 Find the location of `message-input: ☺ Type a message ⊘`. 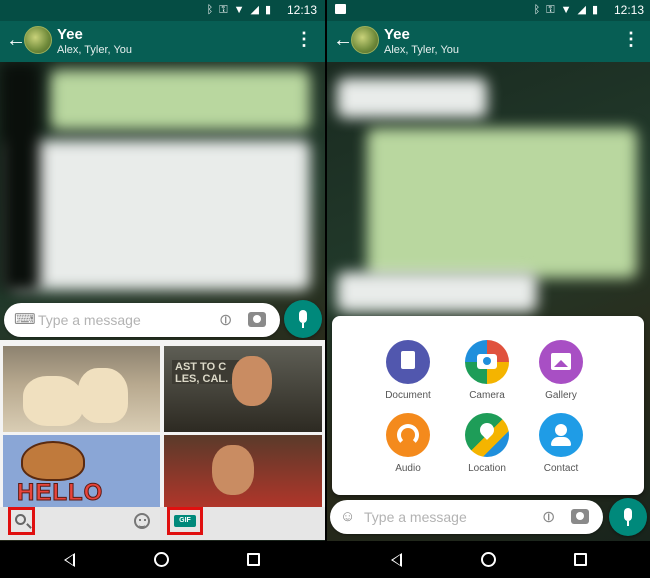

message-input: ☺ Type a message ⊘ is located at coordinates (466, 517).